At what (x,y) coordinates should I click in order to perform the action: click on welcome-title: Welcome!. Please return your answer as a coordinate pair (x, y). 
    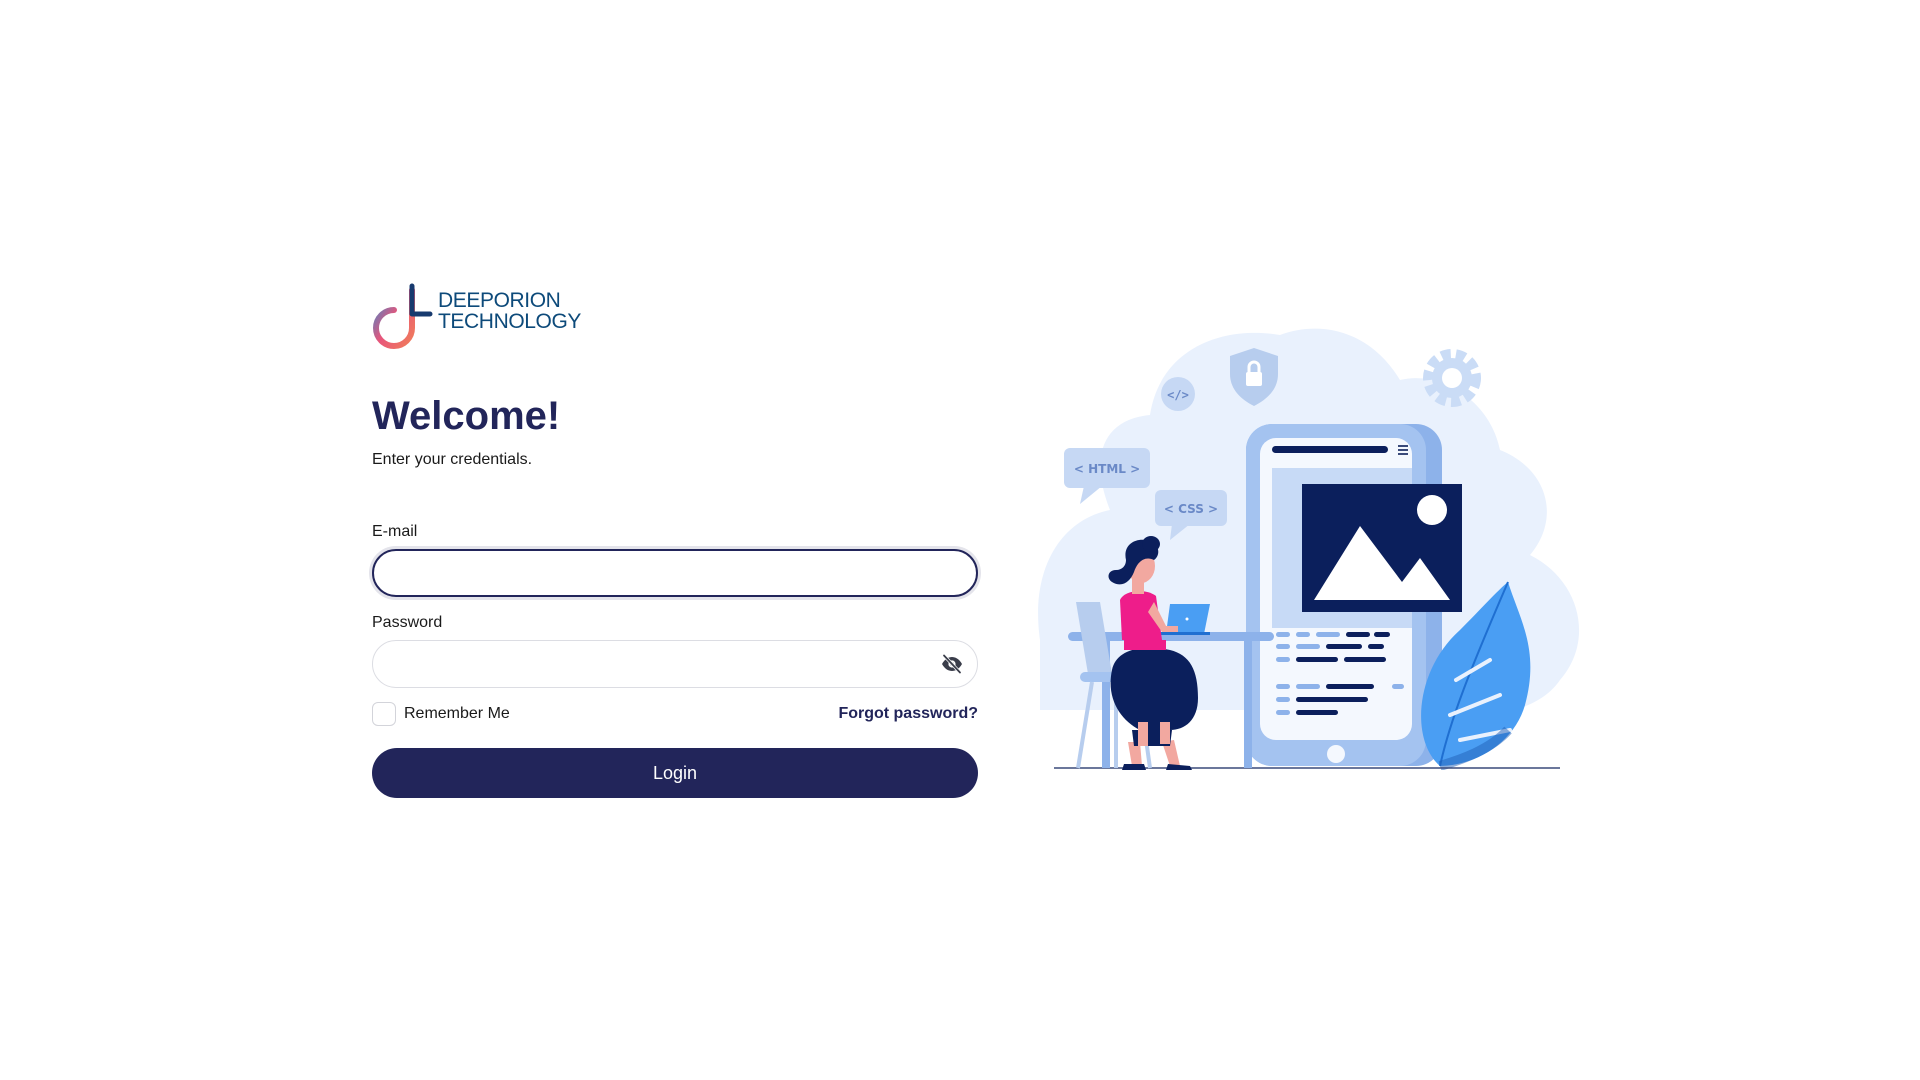
    Looking at the image, I should click on (466, 416).